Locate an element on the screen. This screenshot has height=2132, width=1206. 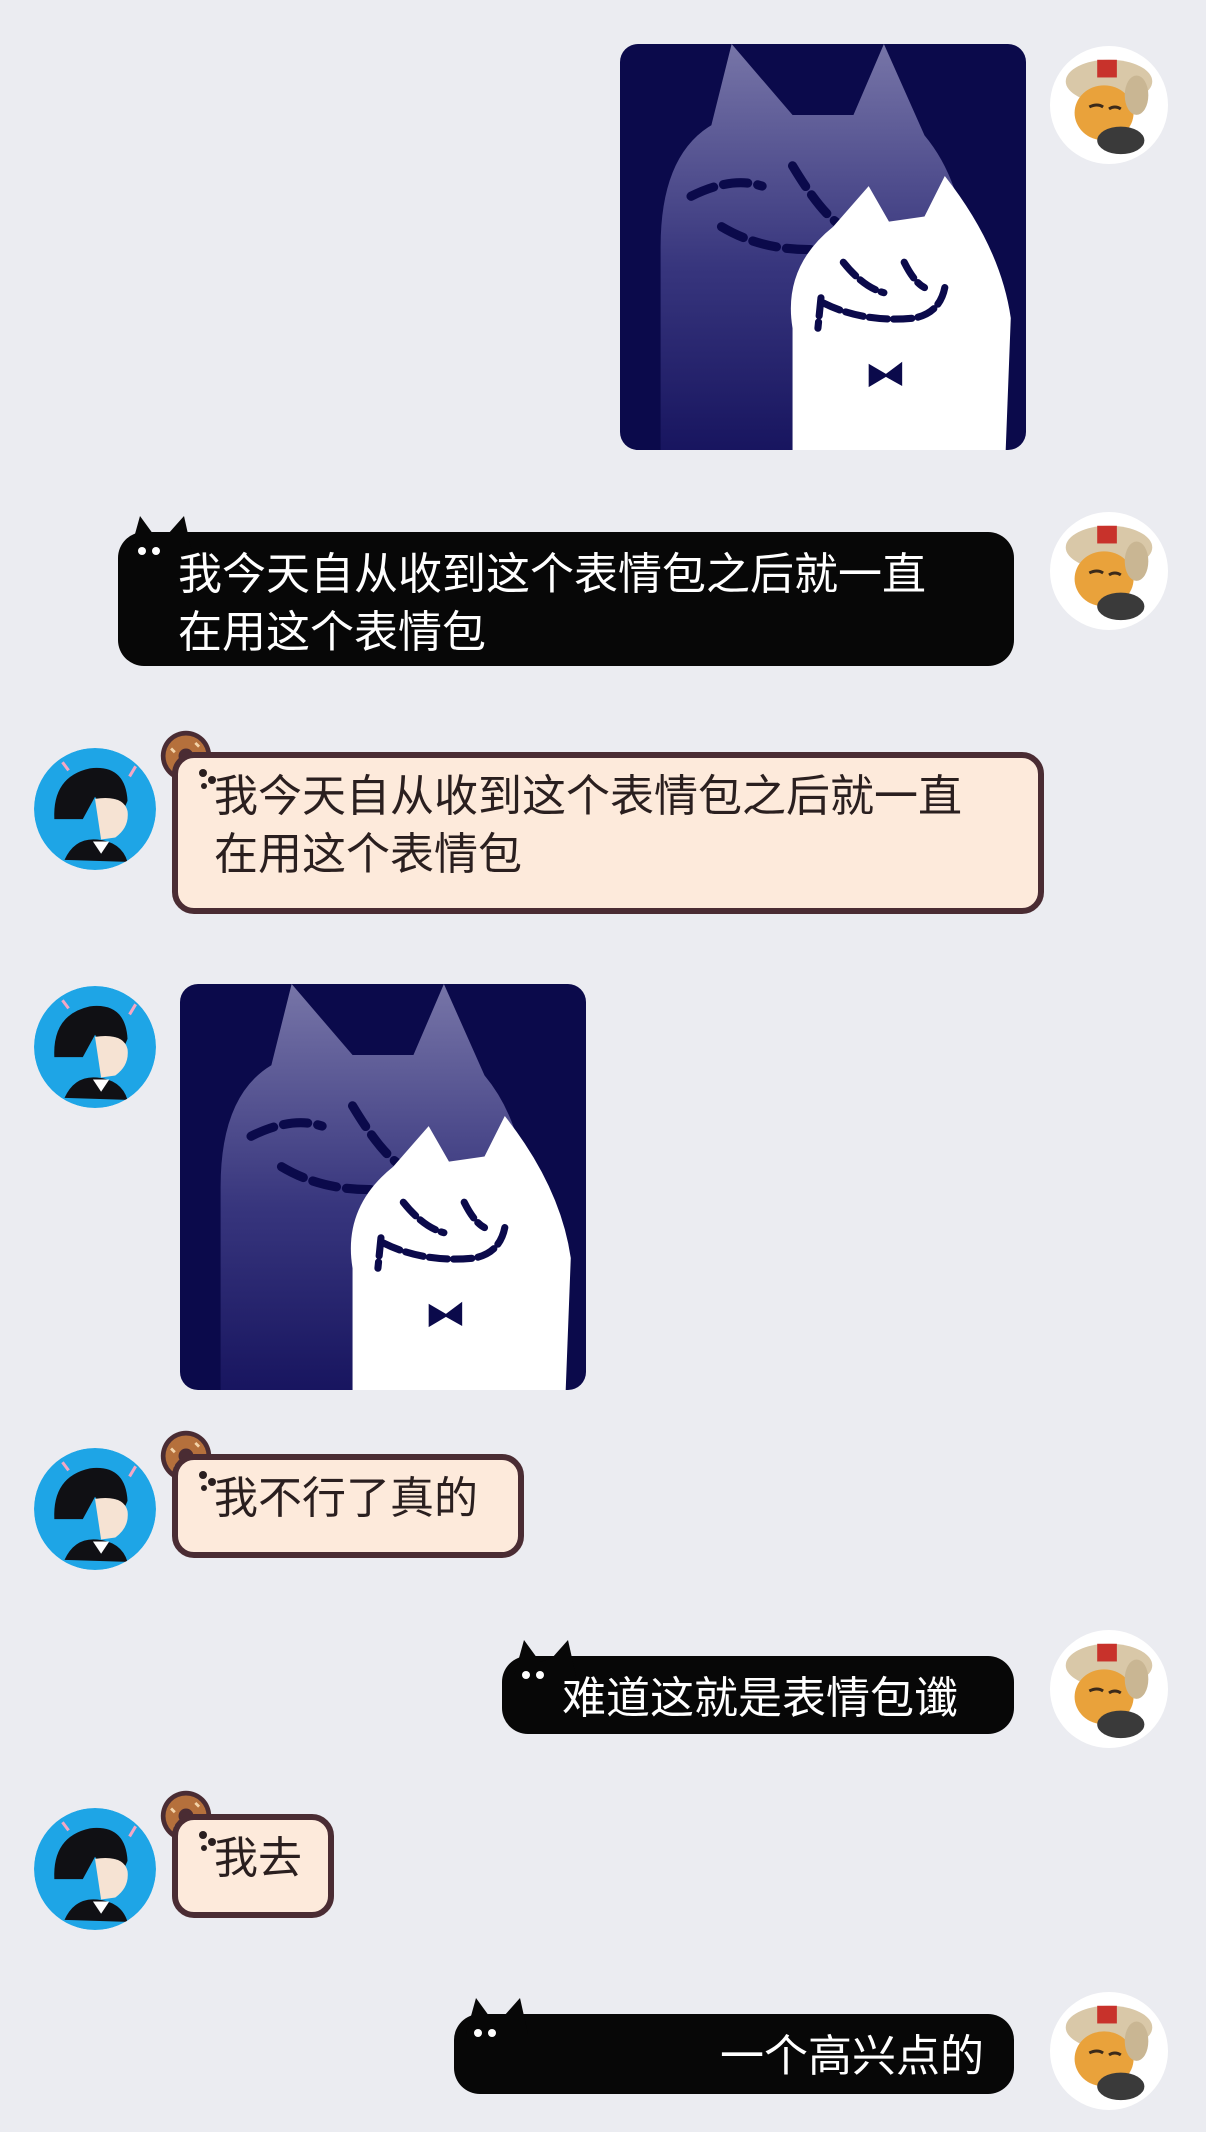
message-bubble-other: 我不行了真的 is located at coordinates (348, 1506).